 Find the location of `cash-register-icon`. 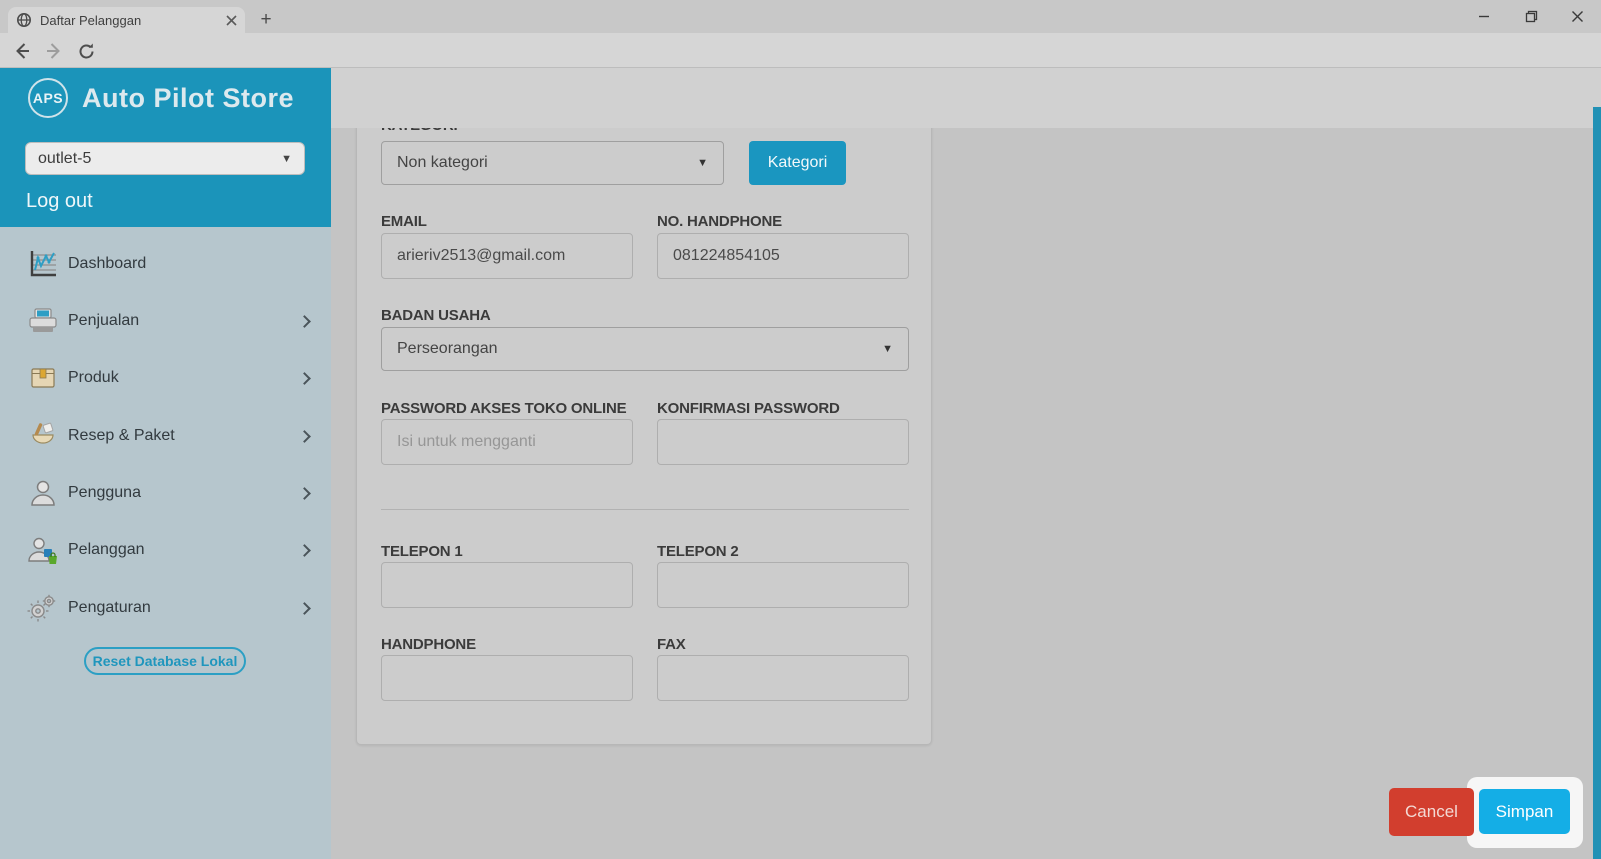

cash-register-icon is located at coordinates (43, 321).